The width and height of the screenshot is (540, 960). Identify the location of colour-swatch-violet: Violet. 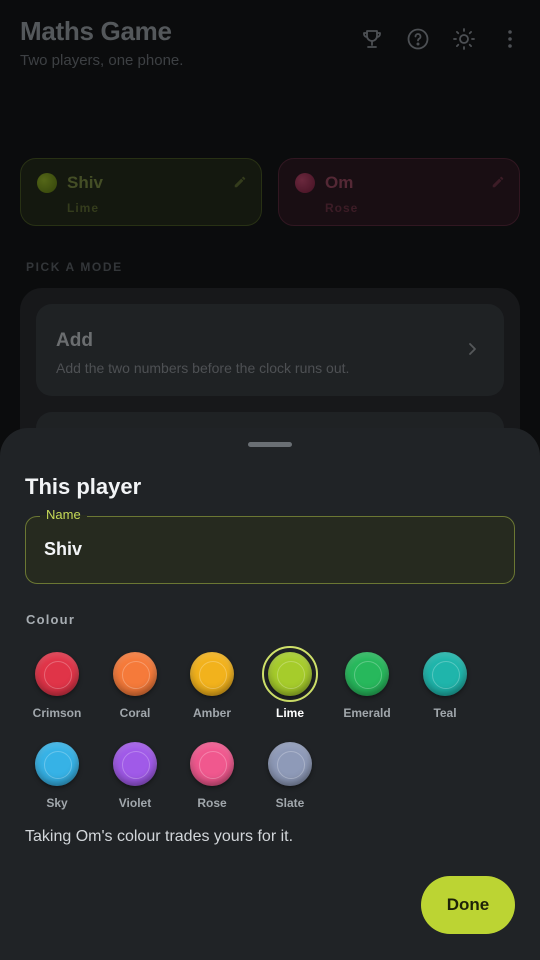
(135, 779).